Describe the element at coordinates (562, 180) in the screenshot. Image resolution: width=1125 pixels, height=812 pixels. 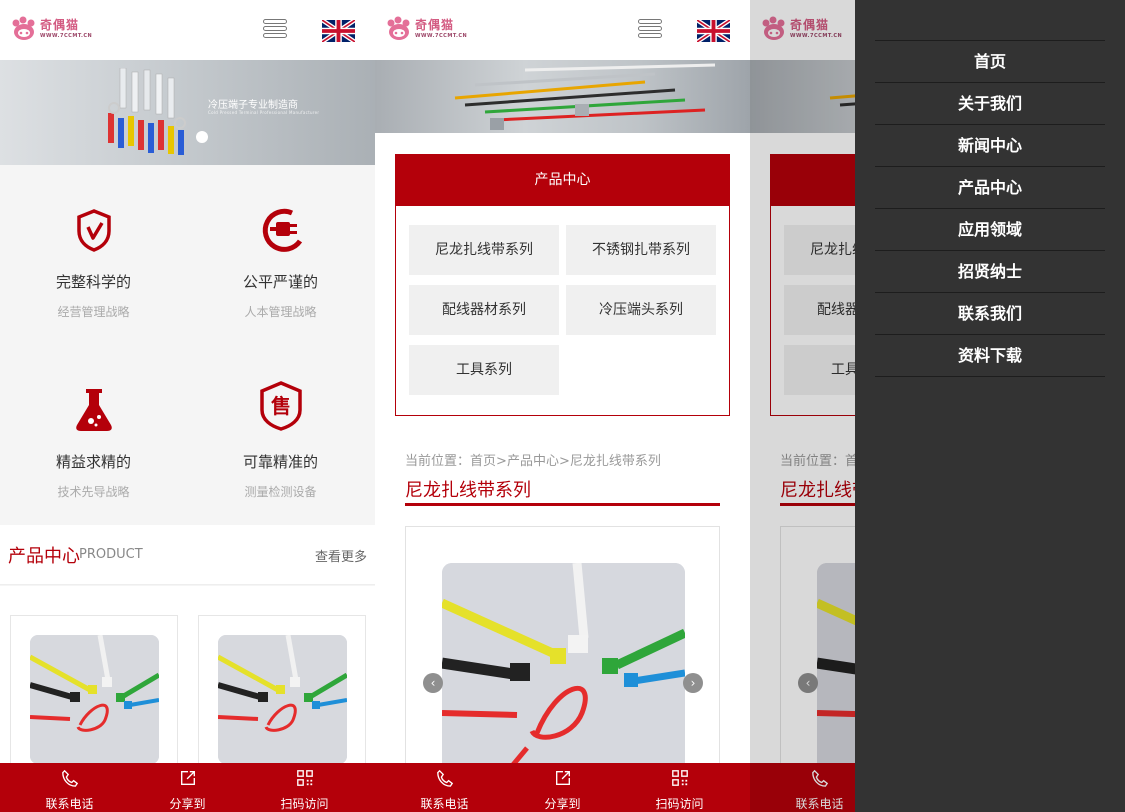
I see `category-box-title: 产品中心` at that location.